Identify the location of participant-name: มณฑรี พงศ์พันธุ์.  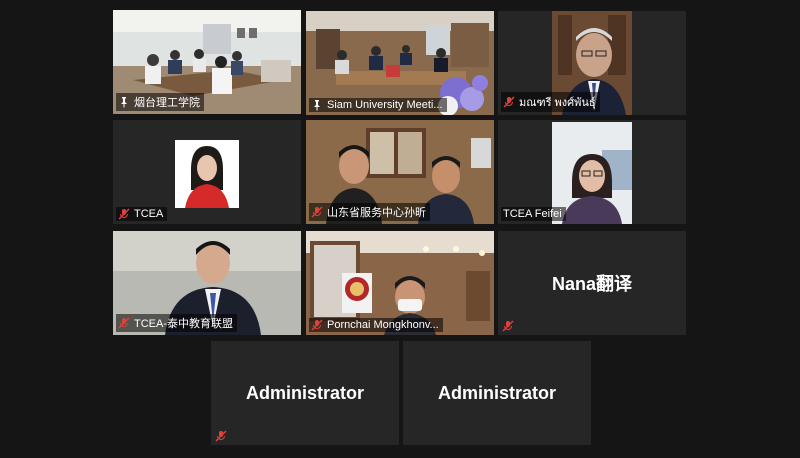
(557, 103).